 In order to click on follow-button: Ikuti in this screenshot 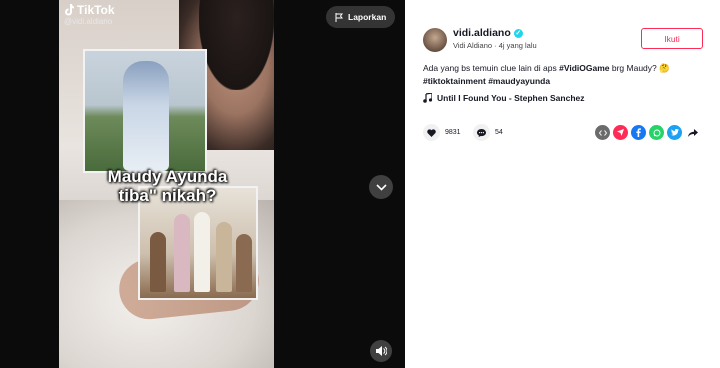, I will do `click(672, 38)`.